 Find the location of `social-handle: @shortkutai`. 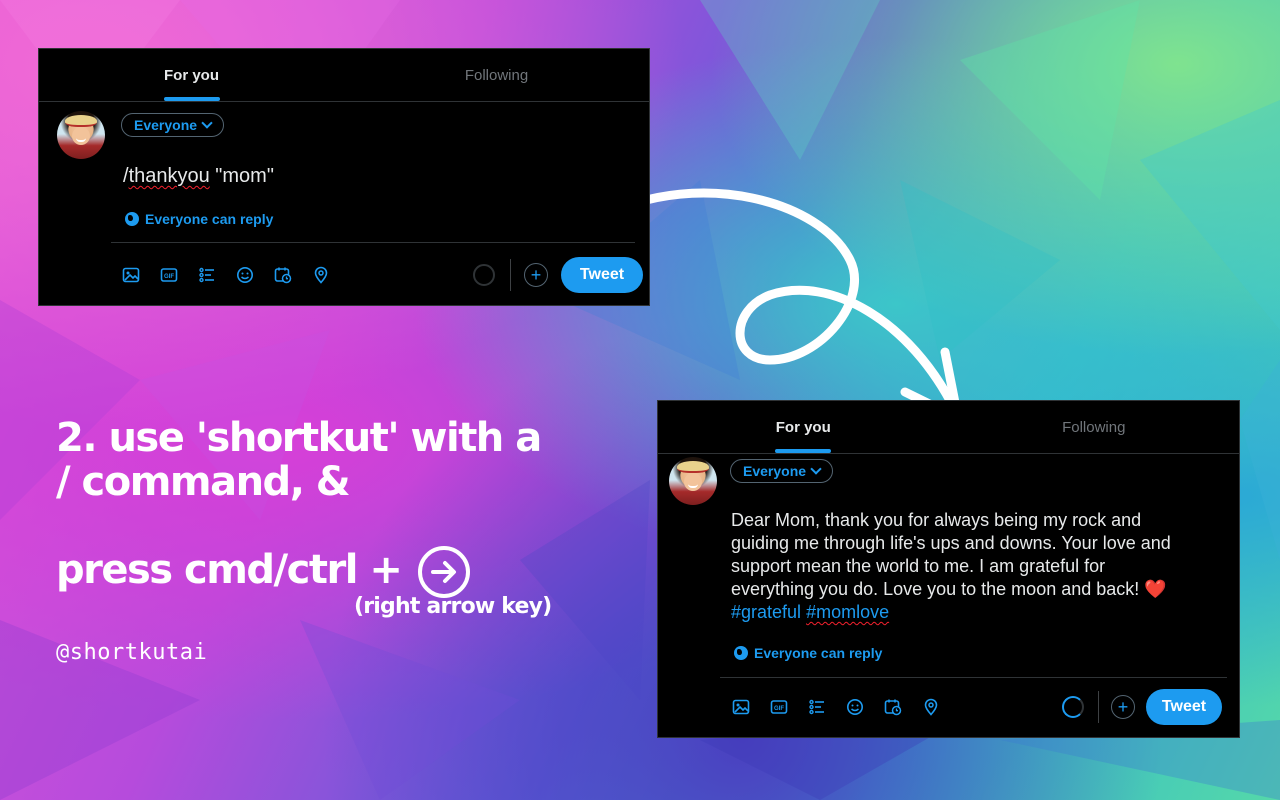

social-handle: @shortkutai is located at coordinates (132, 652).